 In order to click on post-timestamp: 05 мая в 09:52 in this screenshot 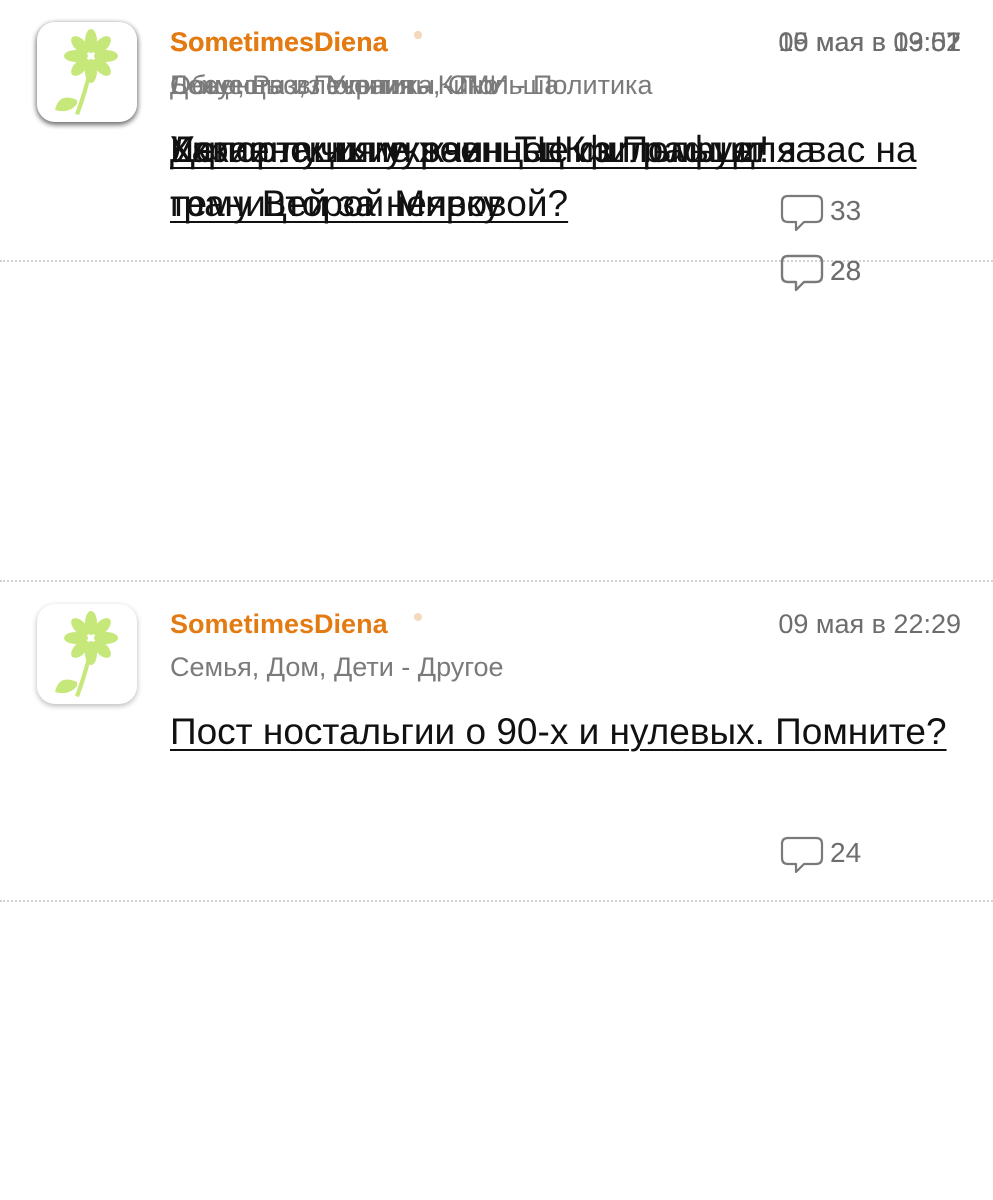, I will do `click(869, 42)`.